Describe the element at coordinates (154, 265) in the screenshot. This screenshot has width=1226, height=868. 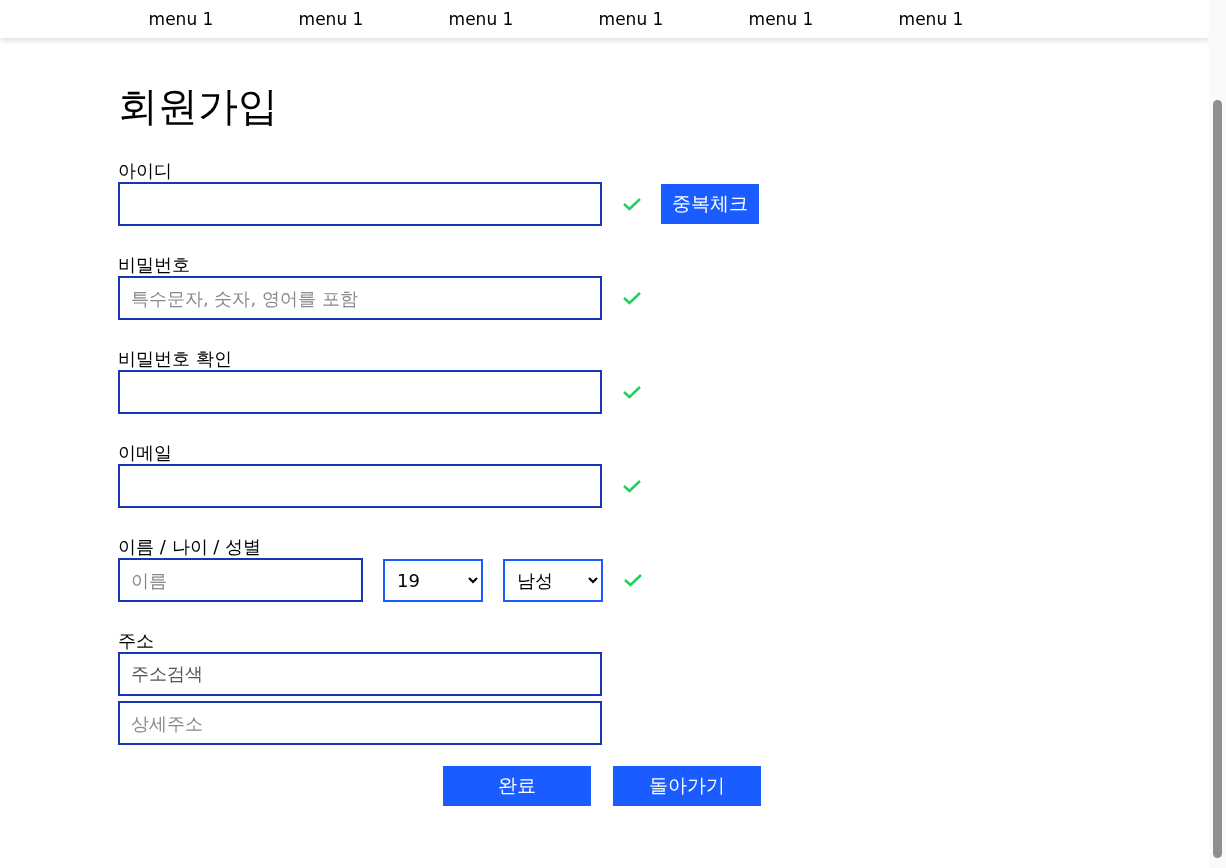
I see `field-label: 비밀번호` at that location.